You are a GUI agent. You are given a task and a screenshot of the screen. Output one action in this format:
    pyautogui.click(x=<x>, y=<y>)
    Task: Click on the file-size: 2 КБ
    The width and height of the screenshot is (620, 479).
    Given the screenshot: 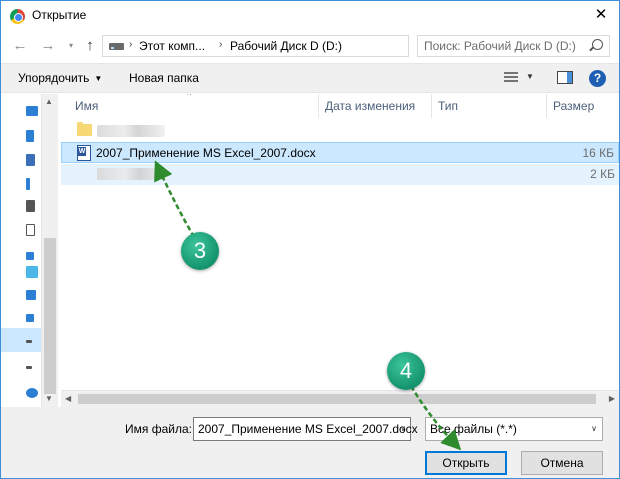 What is the action you would take?
    pyautogui.click(x=602, y=174)
    